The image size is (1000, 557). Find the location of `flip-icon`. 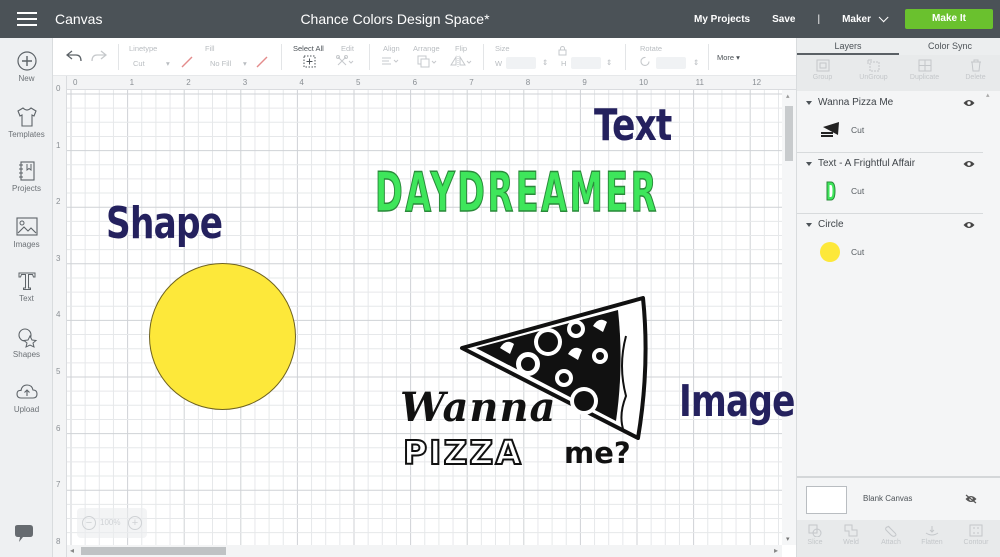

flip-icon is located at coordinates (461, 61).